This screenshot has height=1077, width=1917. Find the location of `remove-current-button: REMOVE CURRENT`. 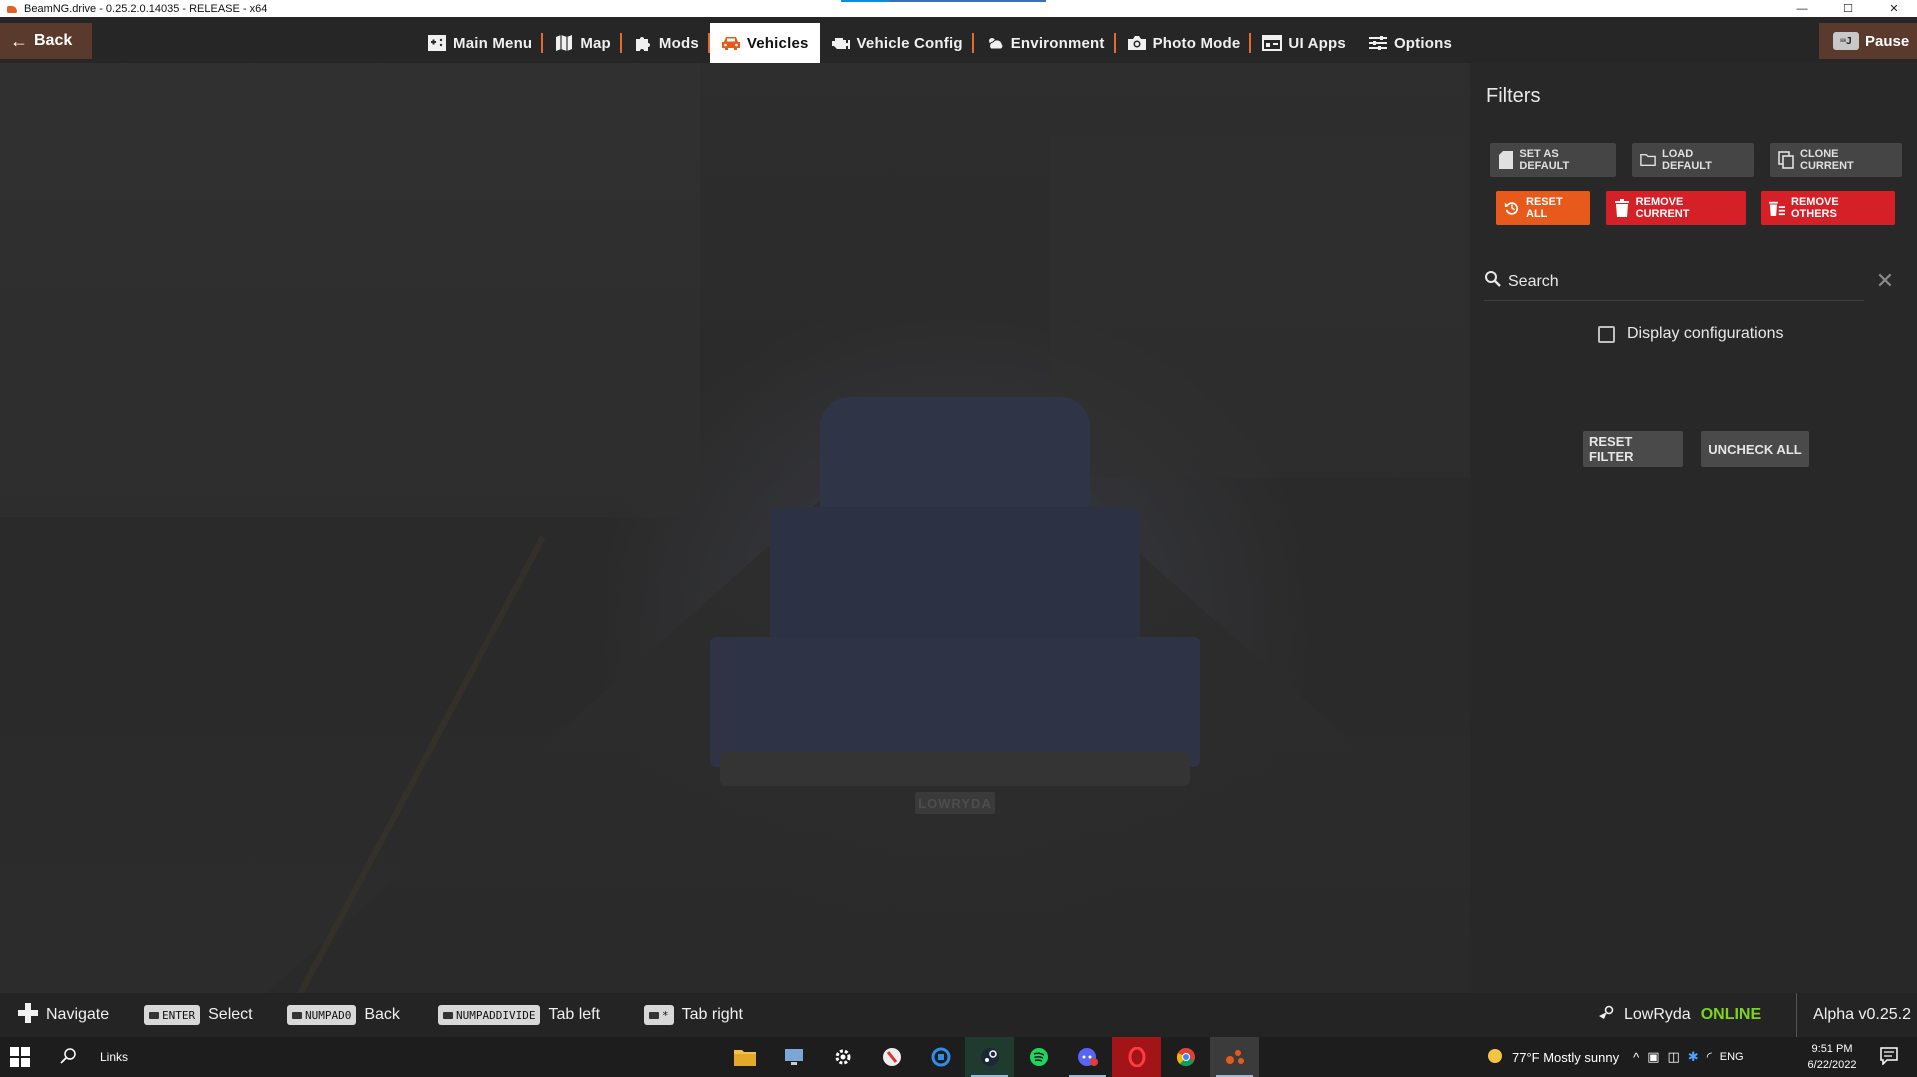

remove-current-button: REMOVE CURRENT is located at coordinates (1676, 208).